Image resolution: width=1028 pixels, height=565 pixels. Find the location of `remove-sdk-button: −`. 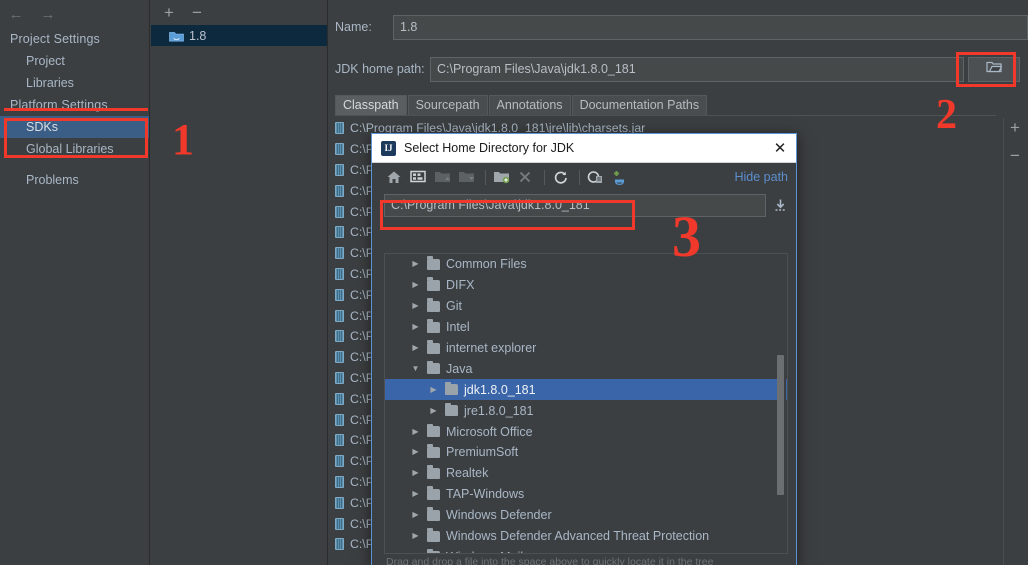

remove-sdk-button: − is located at coordinates (197, 12).